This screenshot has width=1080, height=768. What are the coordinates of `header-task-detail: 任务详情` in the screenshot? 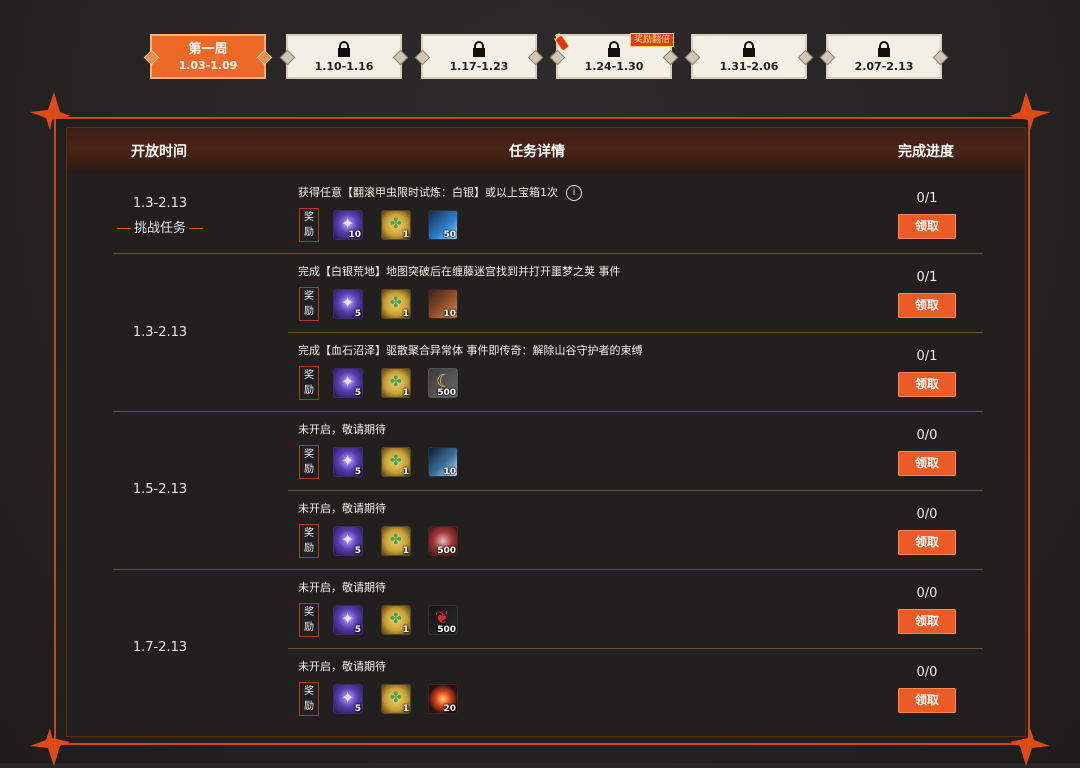 It's located at (537, 152).